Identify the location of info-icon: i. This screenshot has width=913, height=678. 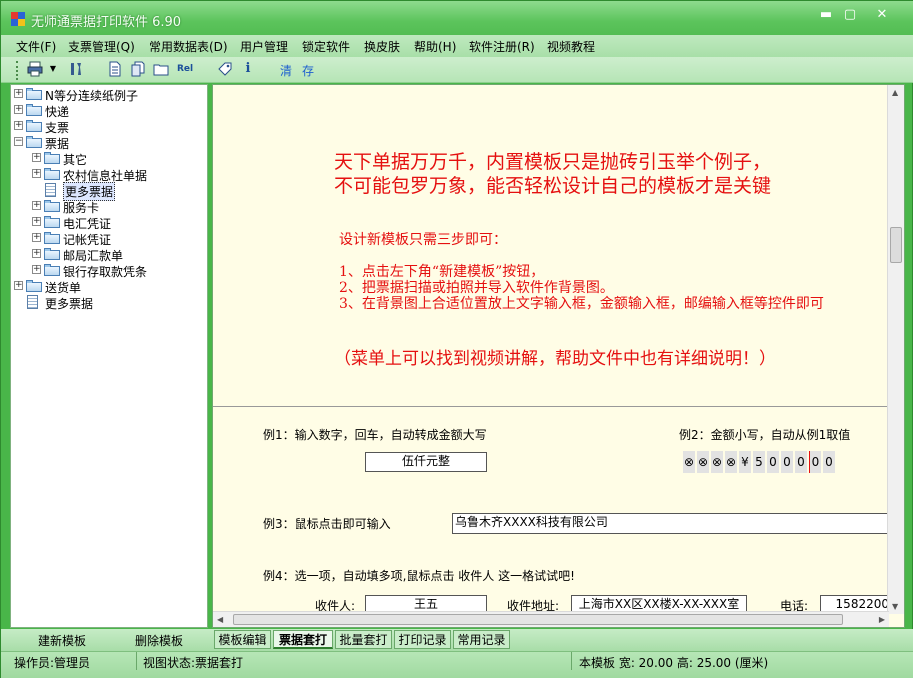
(248, 69).